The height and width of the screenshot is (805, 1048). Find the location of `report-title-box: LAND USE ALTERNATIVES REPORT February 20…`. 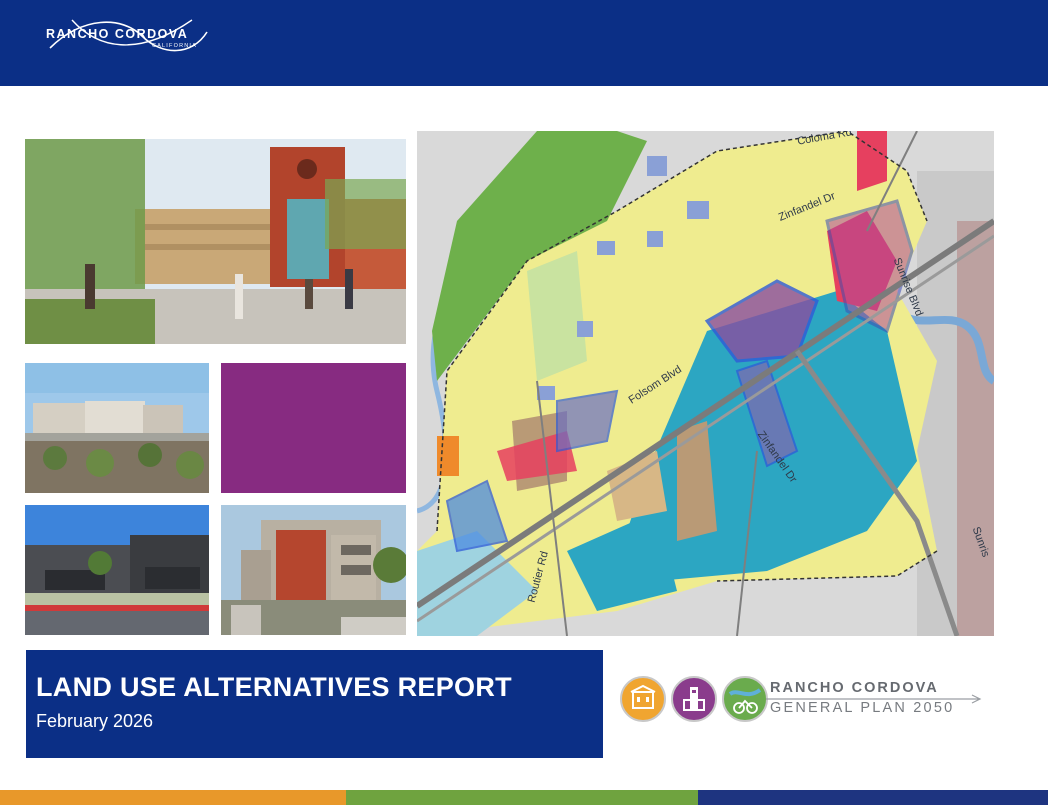

report-title-box: LAND USE ALTERNATIVES REPORT February 20… is located at coordinates (314, 704).